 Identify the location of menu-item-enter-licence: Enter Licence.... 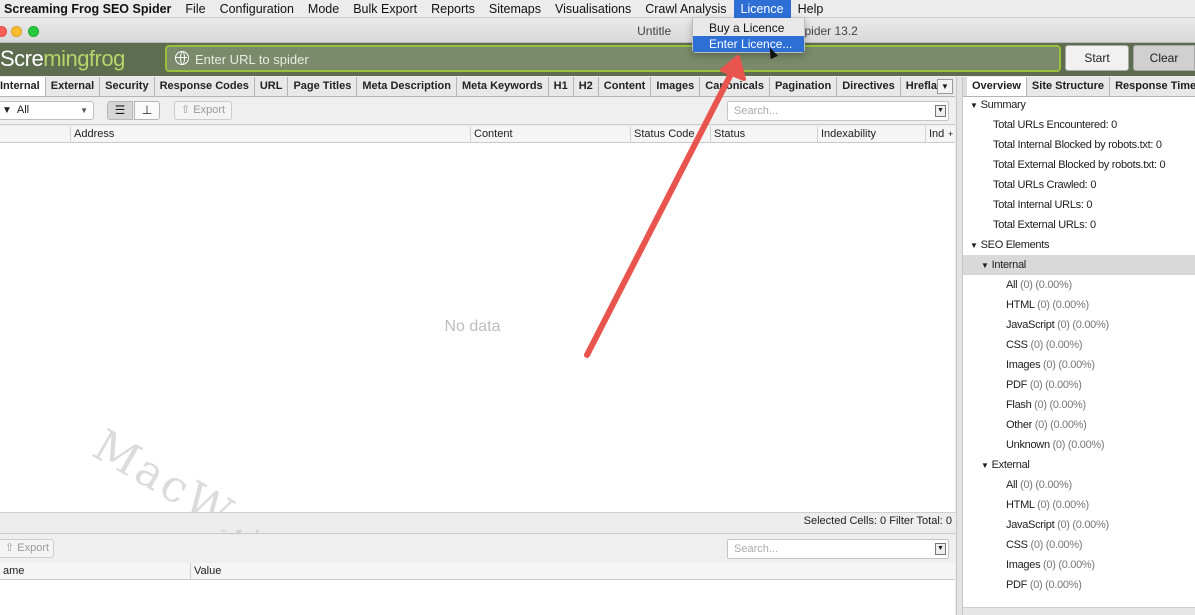
(748, 44).